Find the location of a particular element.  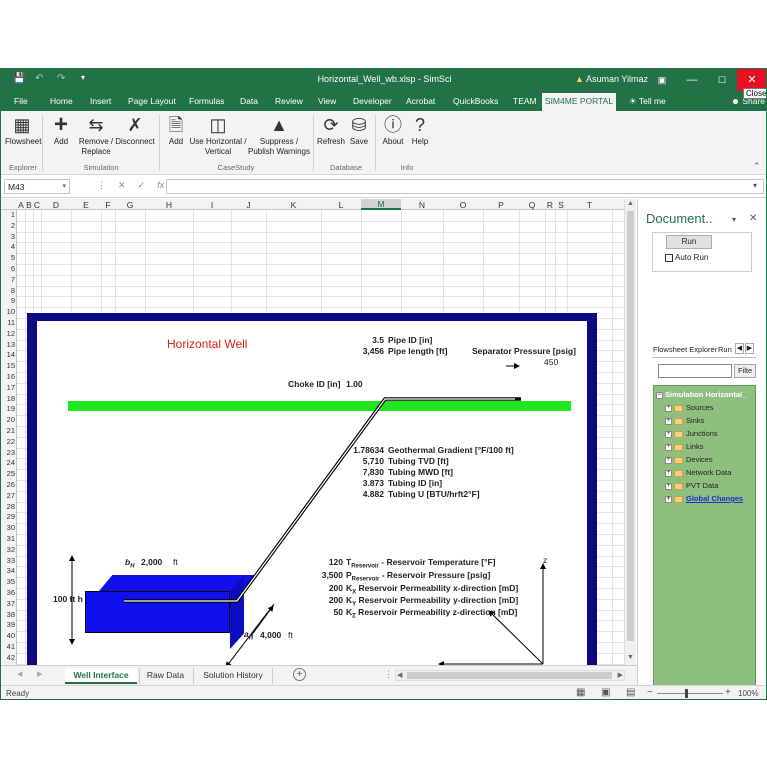

normal-view-icon: ▦ is located at coordinates (580, 692).